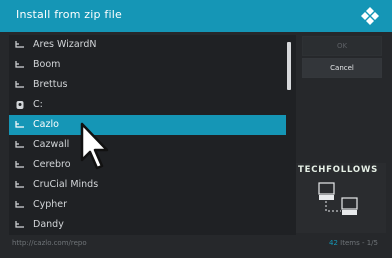 The width and height of the screenshot is (392, 258). Describe the element at coordinates (48, 224) in the screenshot. I see `list-item-label: Dandy` at that location.